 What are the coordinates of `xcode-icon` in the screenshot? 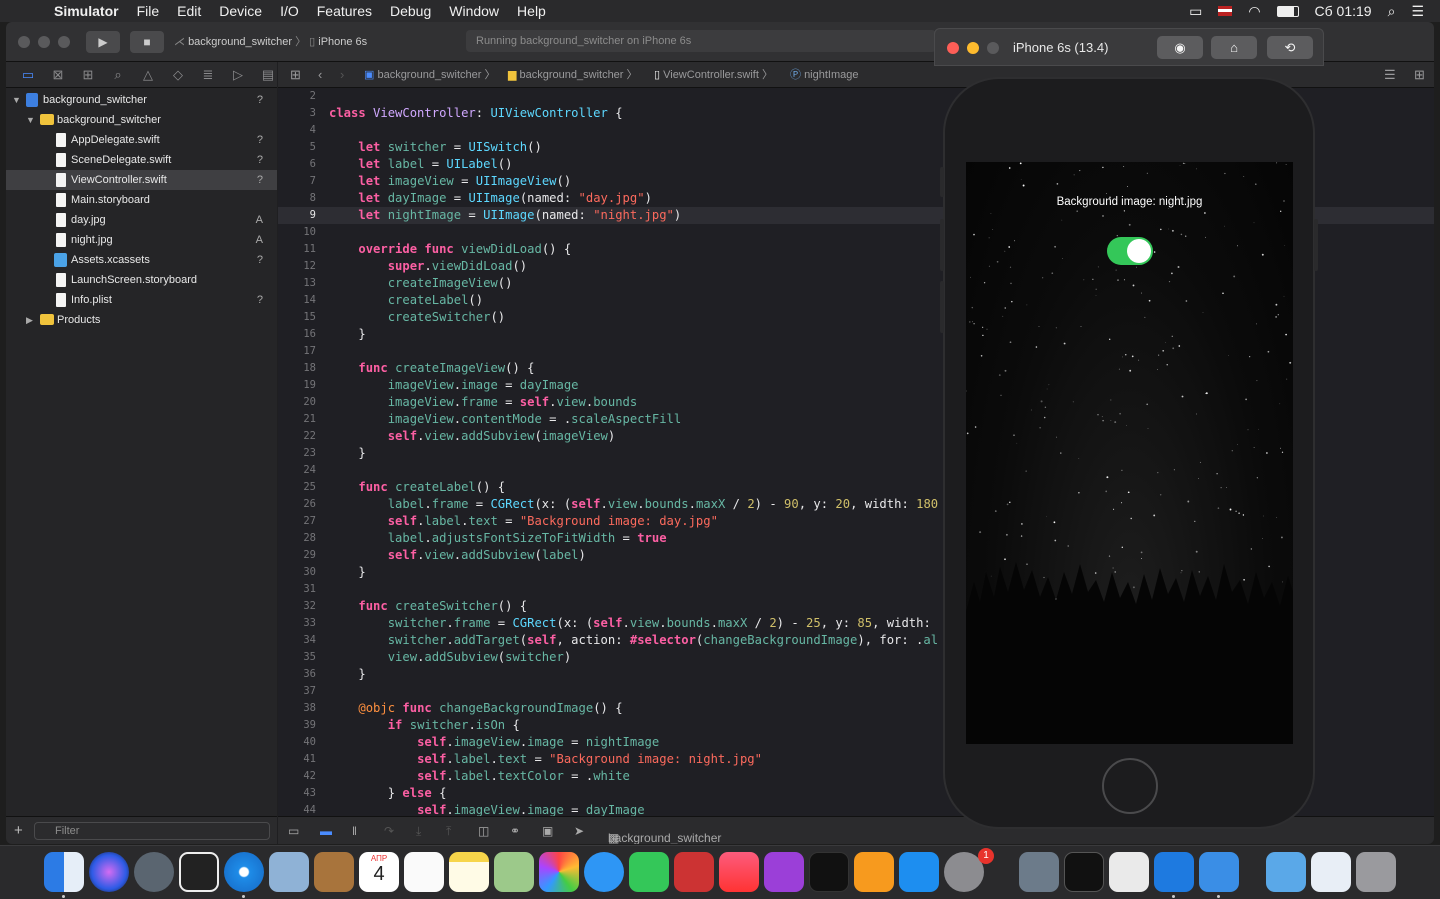 It's located at (1174, 872).